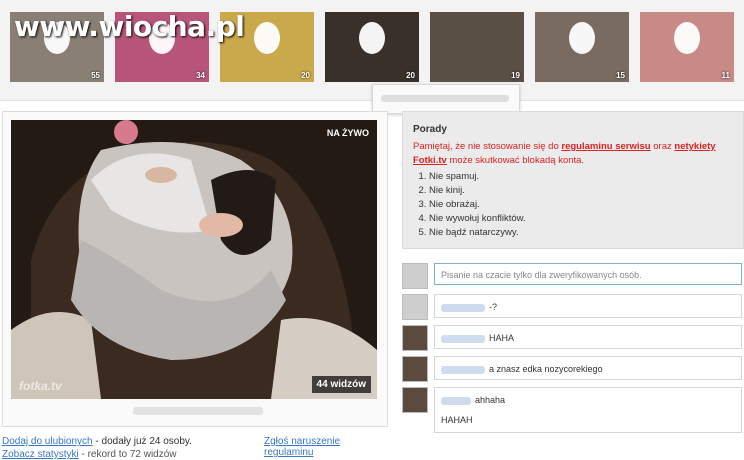 The height and width of the screenshot is (460, 744). Describe the element at coordinates (477, 177) in the screenshot. I see `rule-item: Nie spamuj.` at that location.